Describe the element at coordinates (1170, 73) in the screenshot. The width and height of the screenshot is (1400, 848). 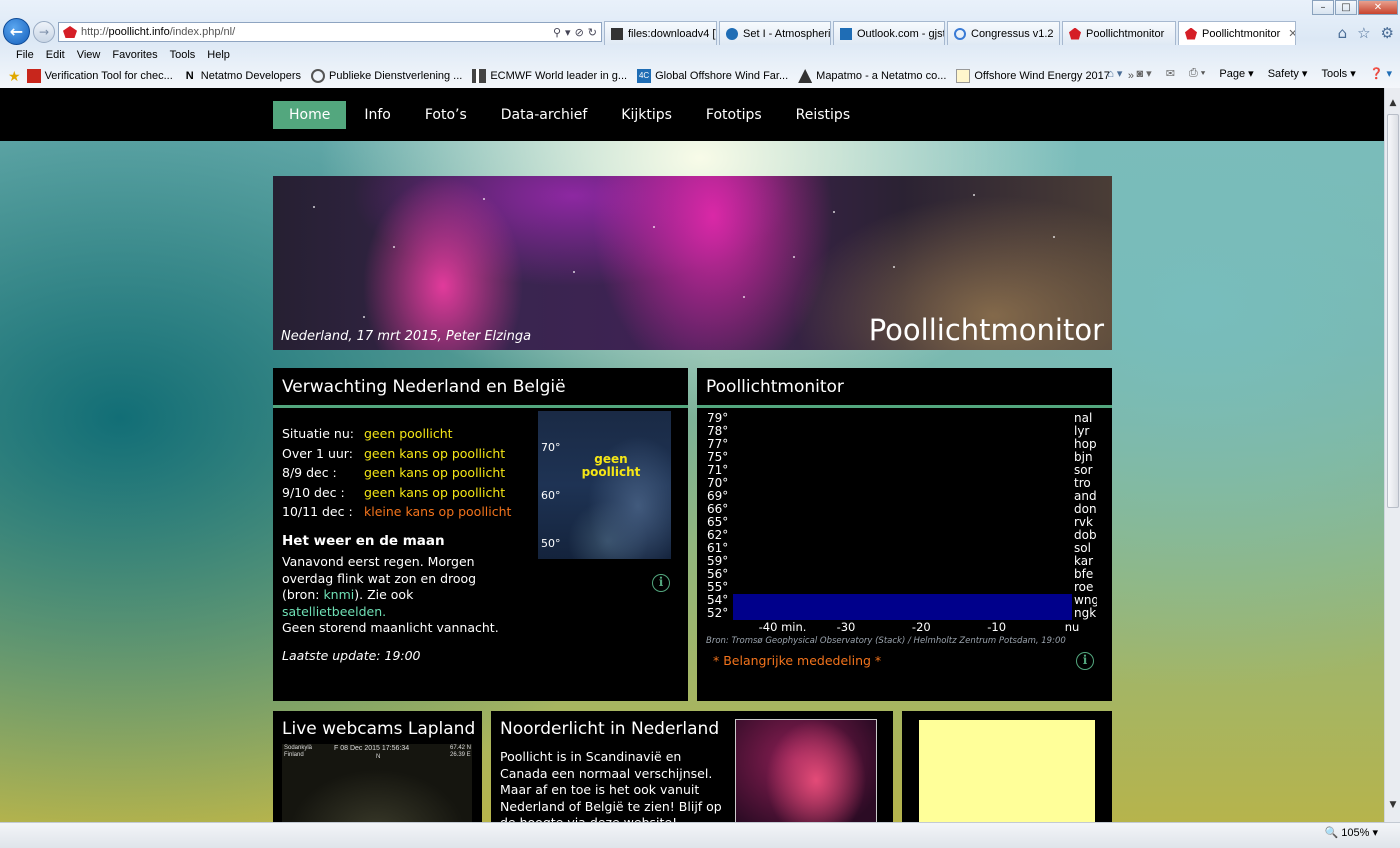
I see `mail-icon: ✉` at that location.